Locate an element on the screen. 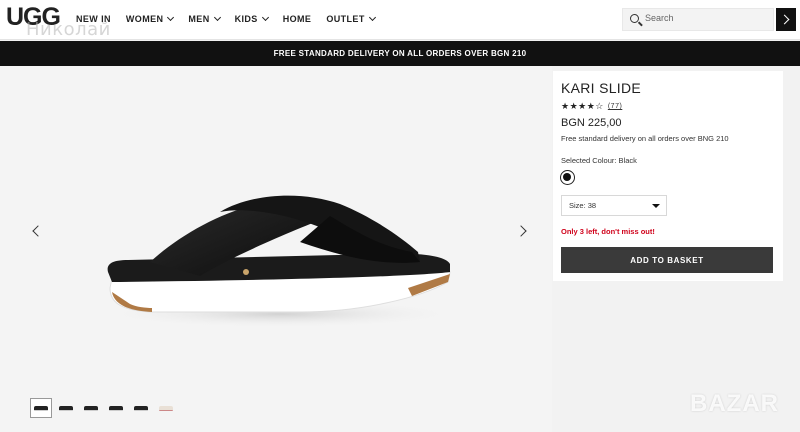 Image resolution: width=800 pixels, height=432 pixels. nav-label: OUTLET is located at coordinates (345, 19).